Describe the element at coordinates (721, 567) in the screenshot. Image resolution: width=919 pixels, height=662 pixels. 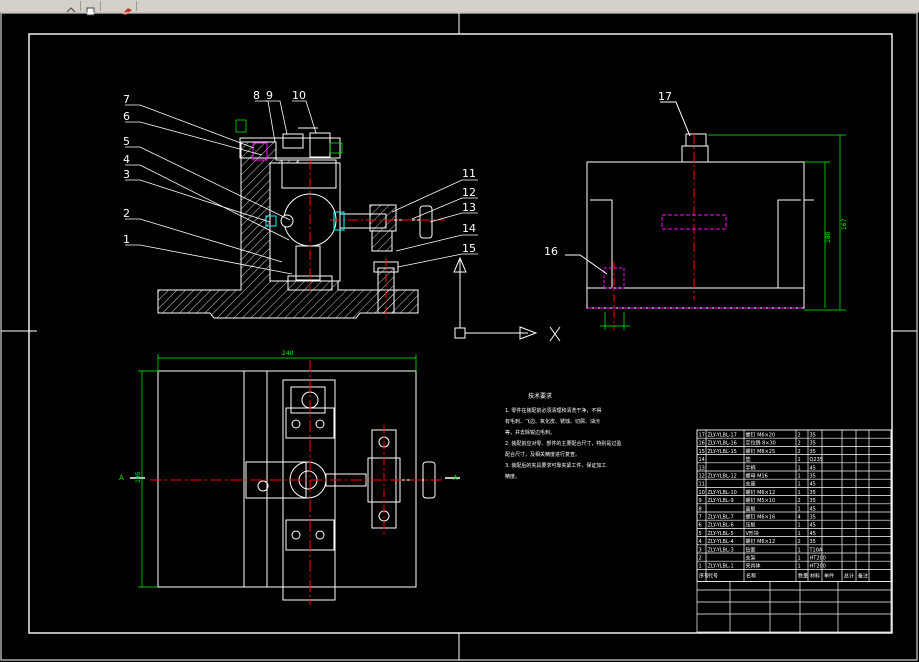
I see `bom-cell: ZLY-YLBL-1` at that location.